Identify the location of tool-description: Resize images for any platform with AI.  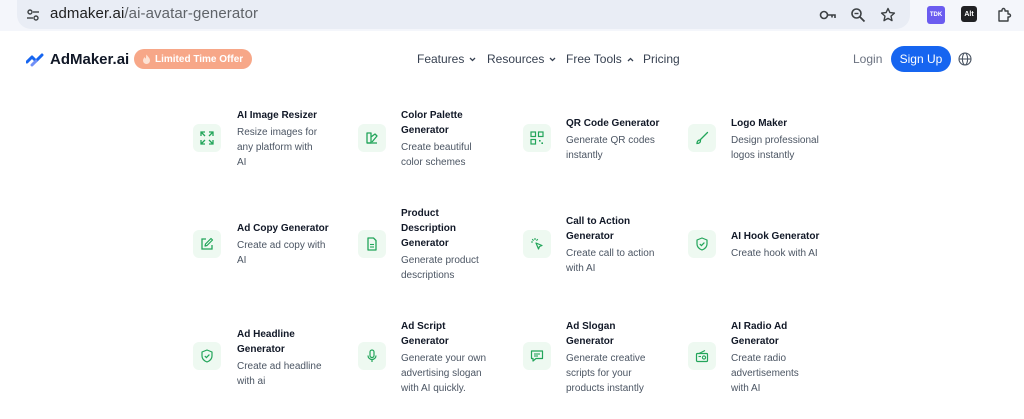
(277, 147).